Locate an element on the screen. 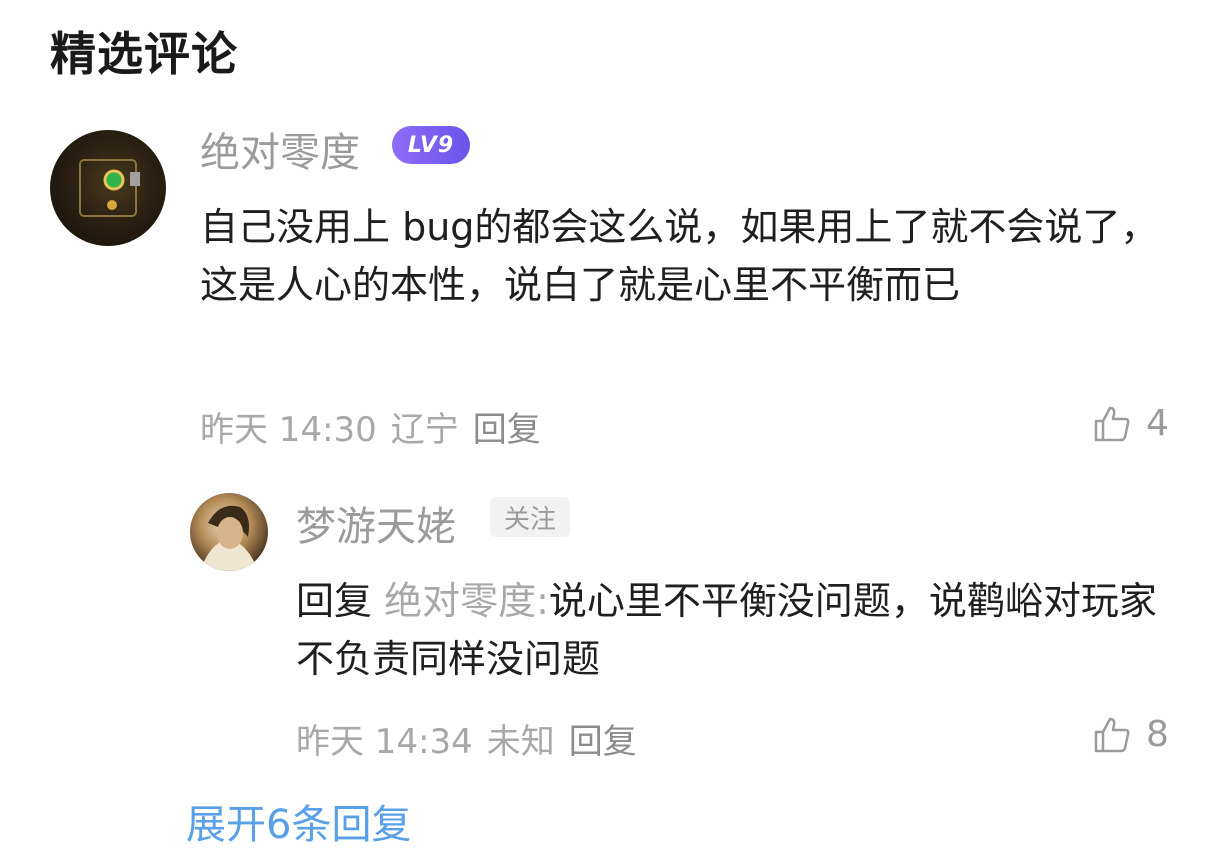 The width and height of the screenshot is (1220, 849). expand-replies-link: 展开6条回复 is located at coordinates (298, 820).